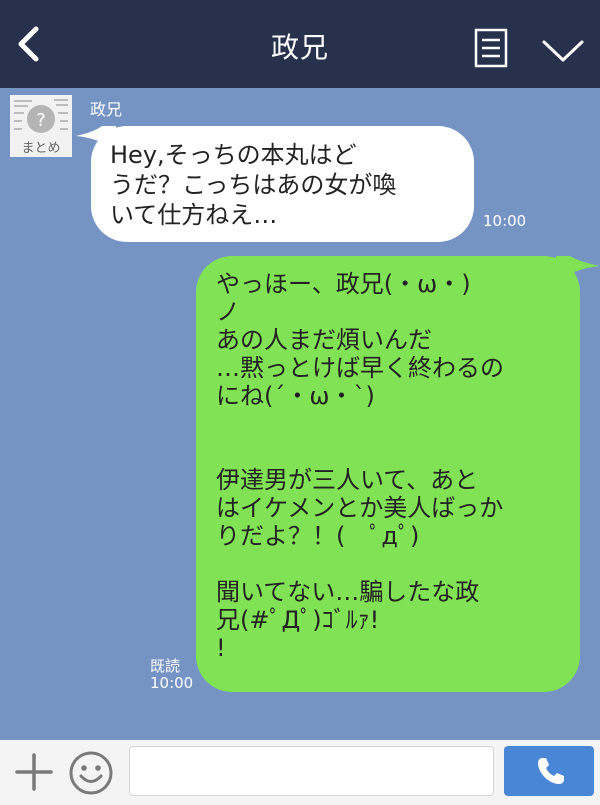  Describe the element at coordinates (172, 683) in the screenshot. I see `outgoing-timestamp: 10:00` at that location.